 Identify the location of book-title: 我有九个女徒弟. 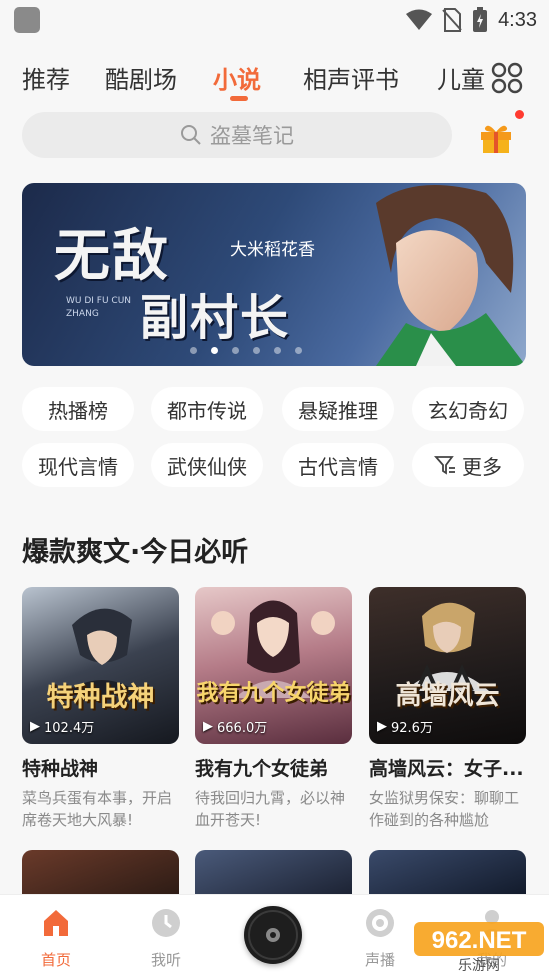
(262, 769).